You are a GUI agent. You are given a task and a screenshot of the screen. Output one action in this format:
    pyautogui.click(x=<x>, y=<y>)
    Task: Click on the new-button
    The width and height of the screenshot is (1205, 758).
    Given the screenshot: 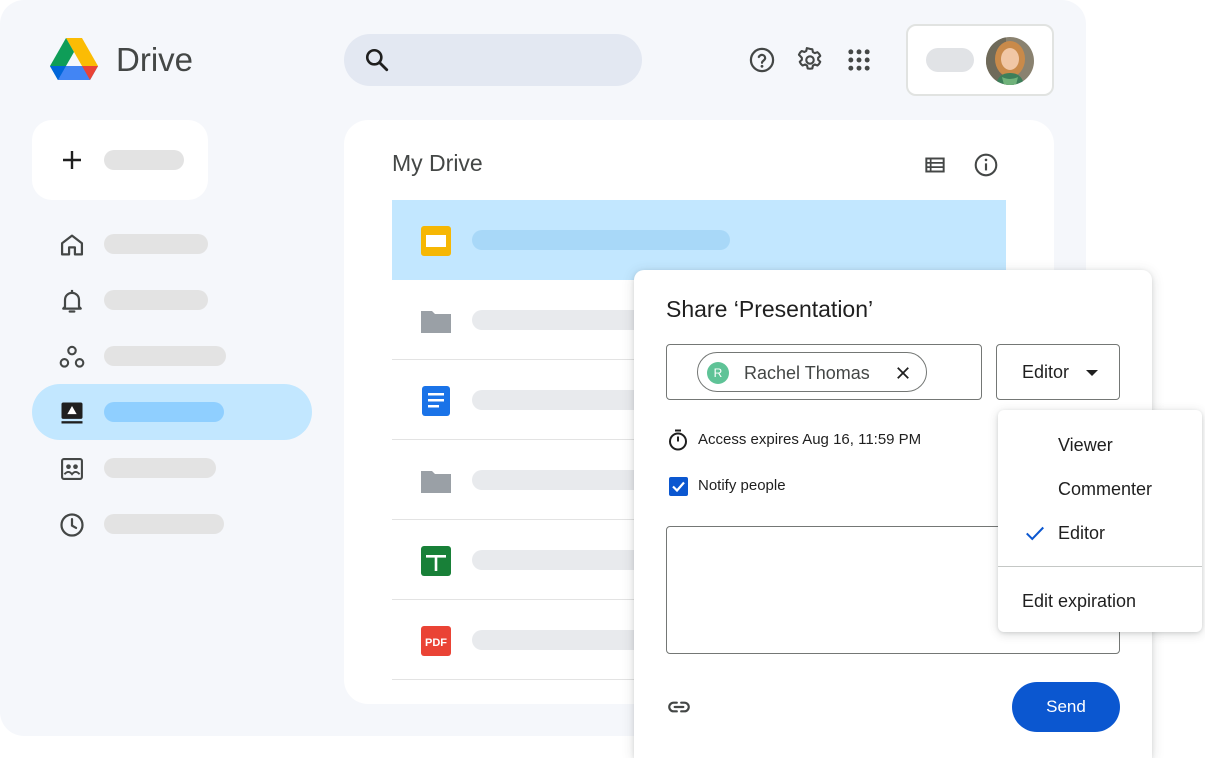 What is the action you would take?
    pyautogui.click(x=120, y=160)
    